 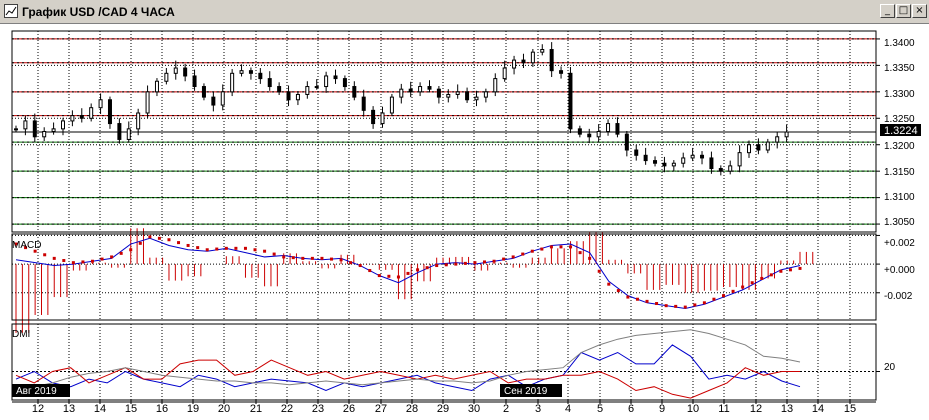 I want to click on price-tick-label: 1.3100, so click(x=899, y=197).